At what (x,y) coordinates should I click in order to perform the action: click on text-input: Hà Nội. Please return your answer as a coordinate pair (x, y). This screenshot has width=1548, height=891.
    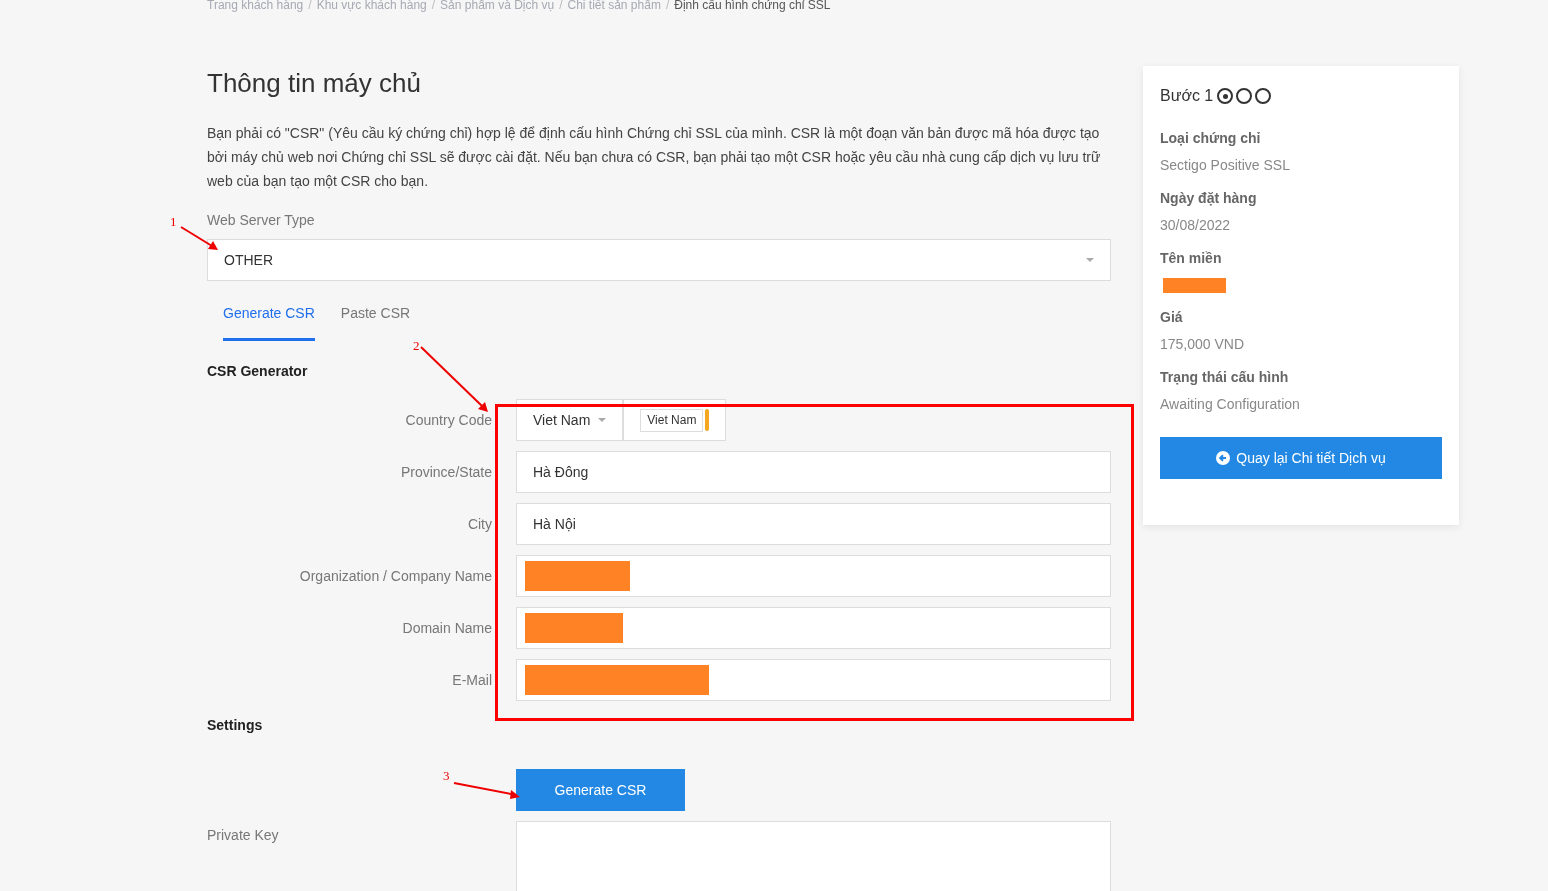
    Looking at the image, I should click on (813, 524).